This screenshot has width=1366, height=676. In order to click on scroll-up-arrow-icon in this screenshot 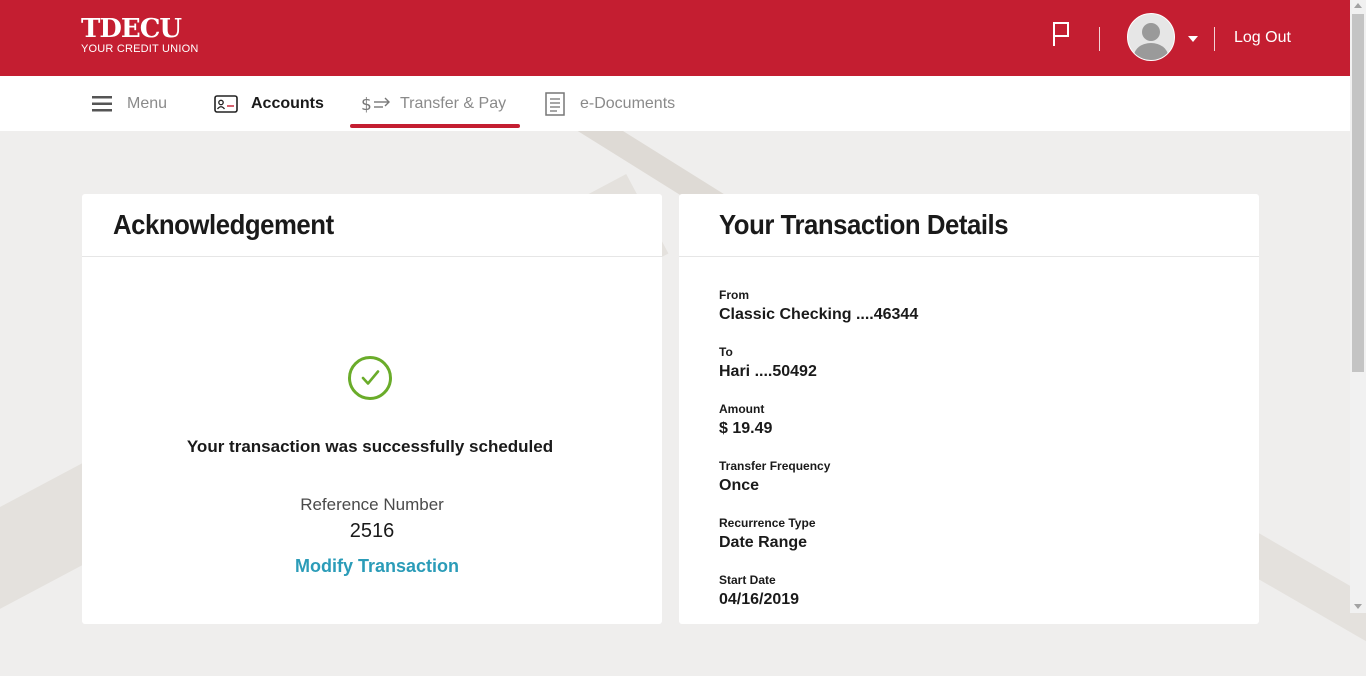, I will do `click(1358, 5)`.